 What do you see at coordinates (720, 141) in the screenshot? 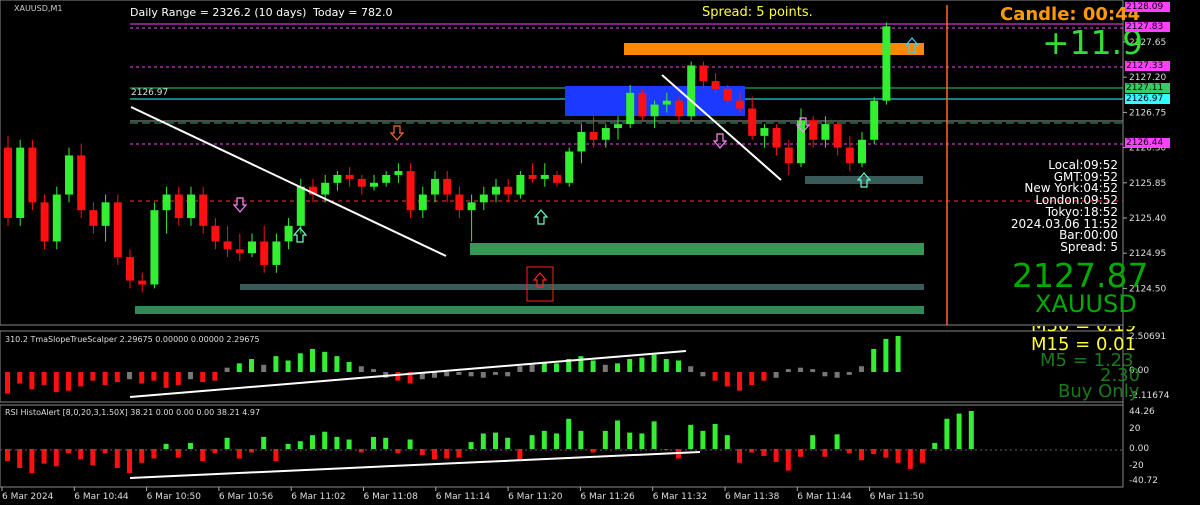
I see `sell-signal-arrow` at bounding box center [720, 141].